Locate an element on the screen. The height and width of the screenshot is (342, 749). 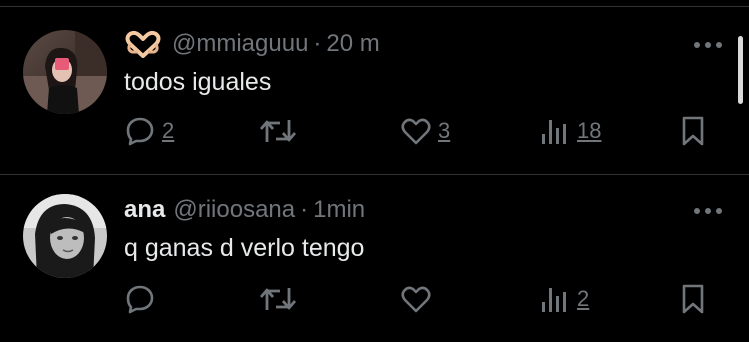
tweet-text: q ganas d verlo tengo is located at coordinates (244, 248).